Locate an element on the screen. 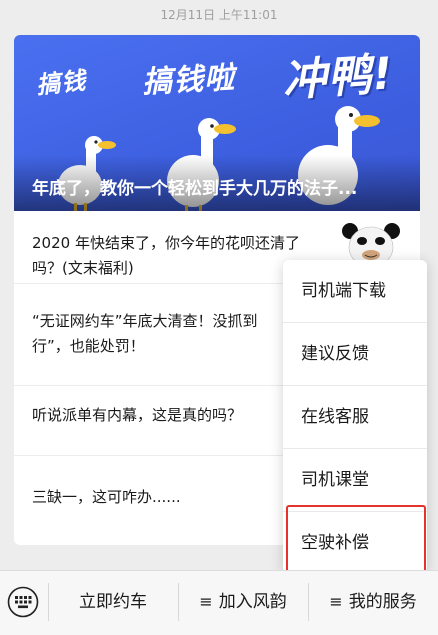  my-services-button: ≡ 我的服务 is located at coordinates (373, 602).